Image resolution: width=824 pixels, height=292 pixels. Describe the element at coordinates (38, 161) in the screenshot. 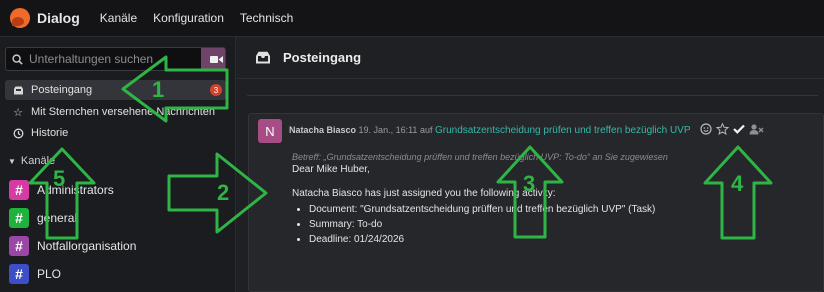

I see `section-title: Kanäle` at that location.